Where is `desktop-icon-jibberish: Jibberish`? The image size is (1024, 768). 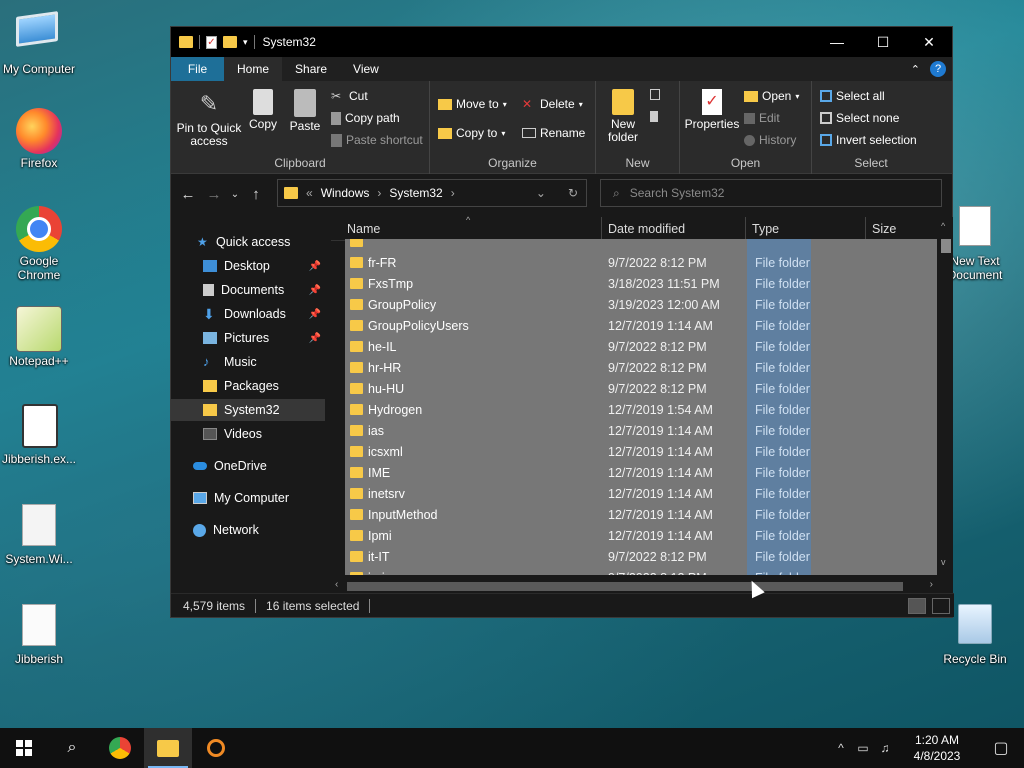
desktop-icon-jibberish: Jibberish is located at coordinates (40, 635).